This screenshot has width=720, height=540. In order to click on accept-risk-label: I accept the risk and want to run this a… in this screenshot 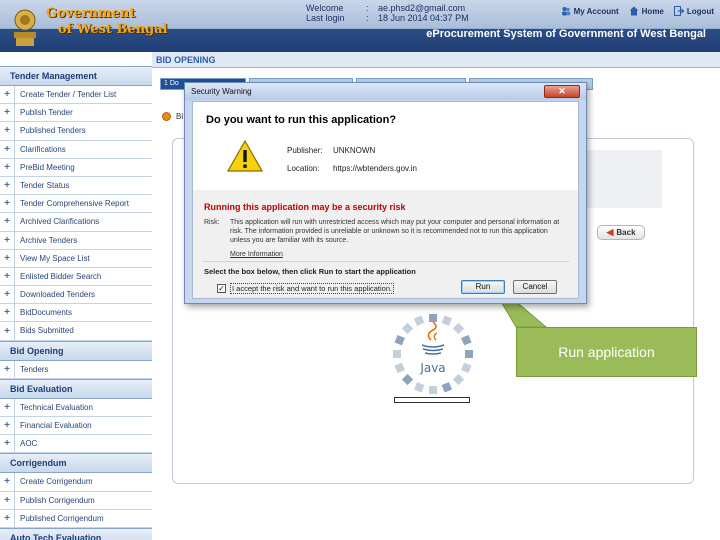, I will do `click(312, 288)`.